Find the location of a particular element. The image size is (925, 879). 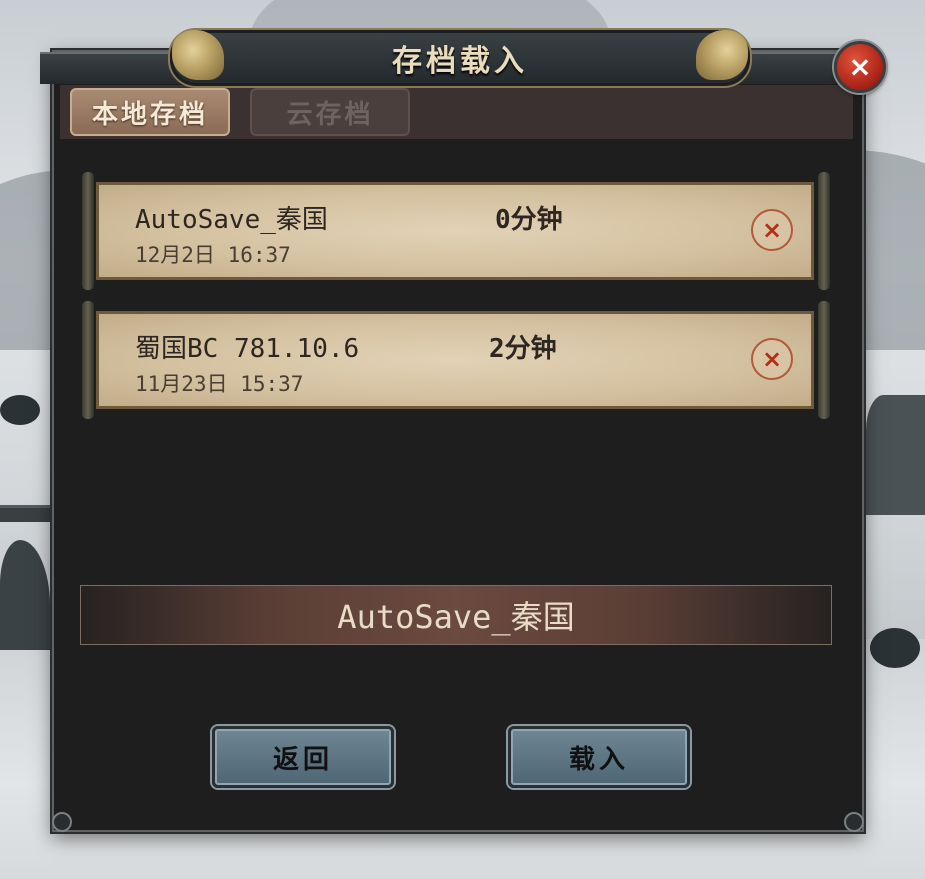

title-wing-left is located at coordinates (110, 68).